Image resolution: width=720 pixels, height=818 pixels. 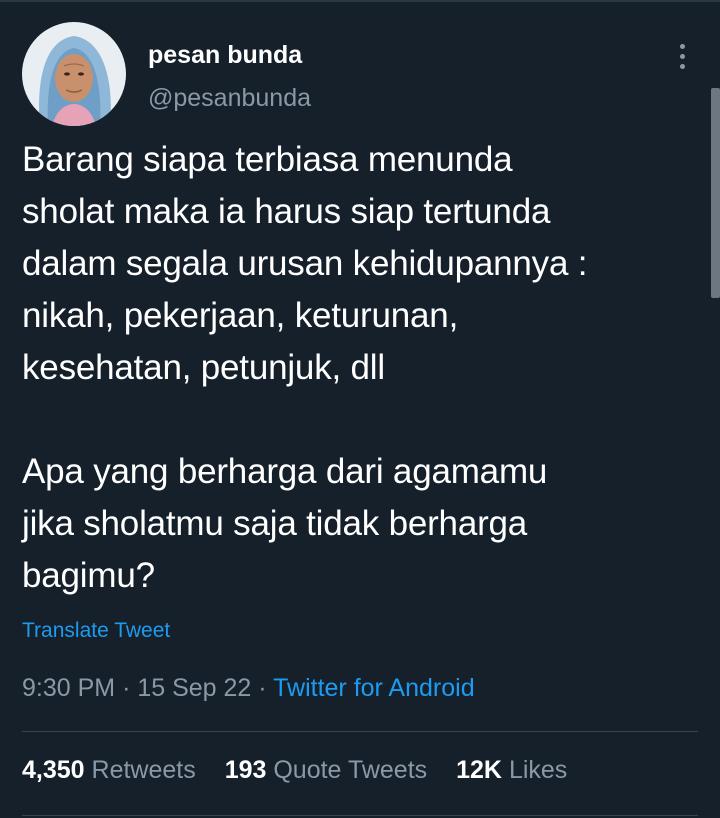 I want to click on top-divider, so click(x=360, y=1).